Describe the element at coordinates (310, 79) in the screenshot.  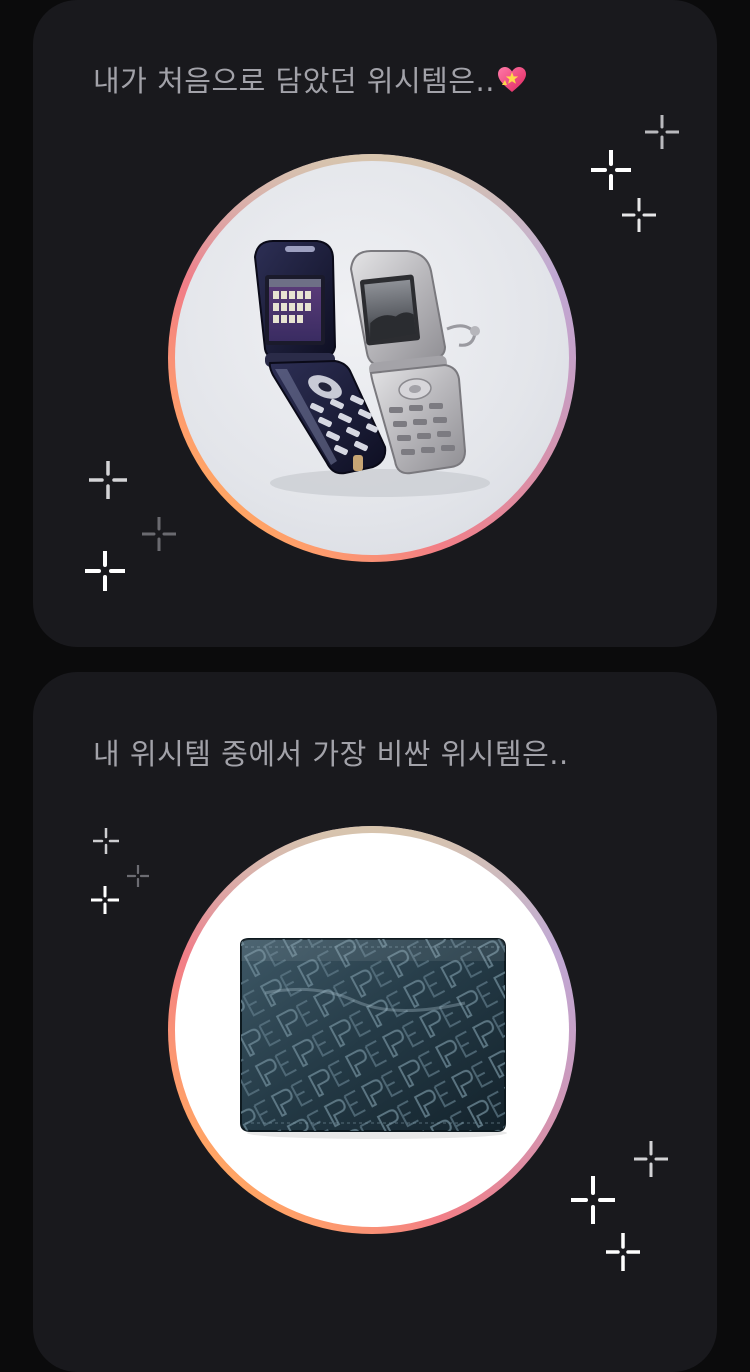
I see `card-title: 내가 처음으로 담았던 위시템은..` at that location.